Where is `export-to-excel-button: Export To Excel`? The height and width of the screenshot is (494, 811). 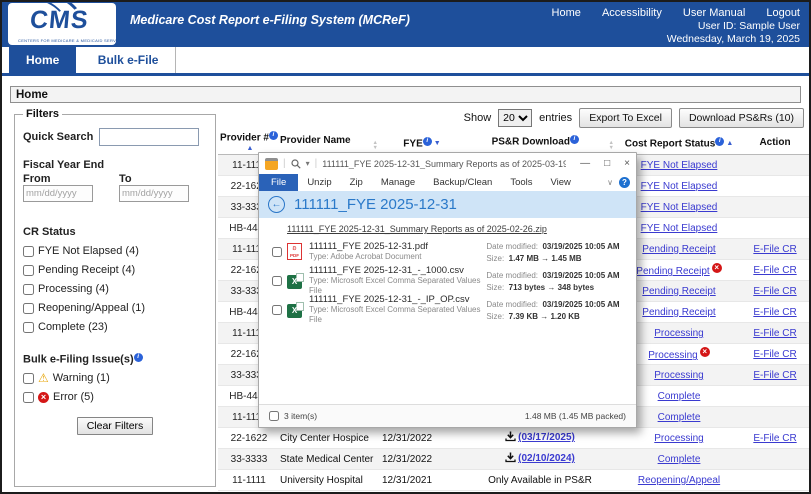
export-to-excel-button: Export To Excel is located at coordinates (625, 118).